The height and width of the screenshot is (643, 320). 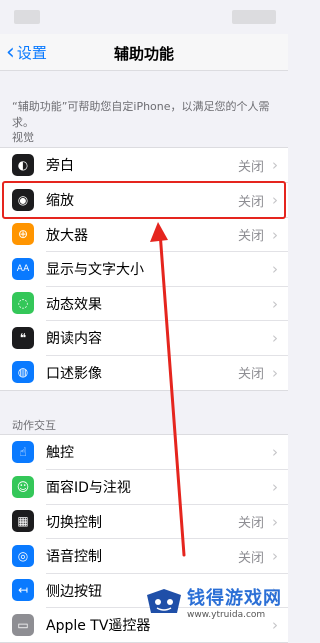 I want to click on watermark: 钱得游戏网 www.ytruida.com, so click(x=213, y=602).